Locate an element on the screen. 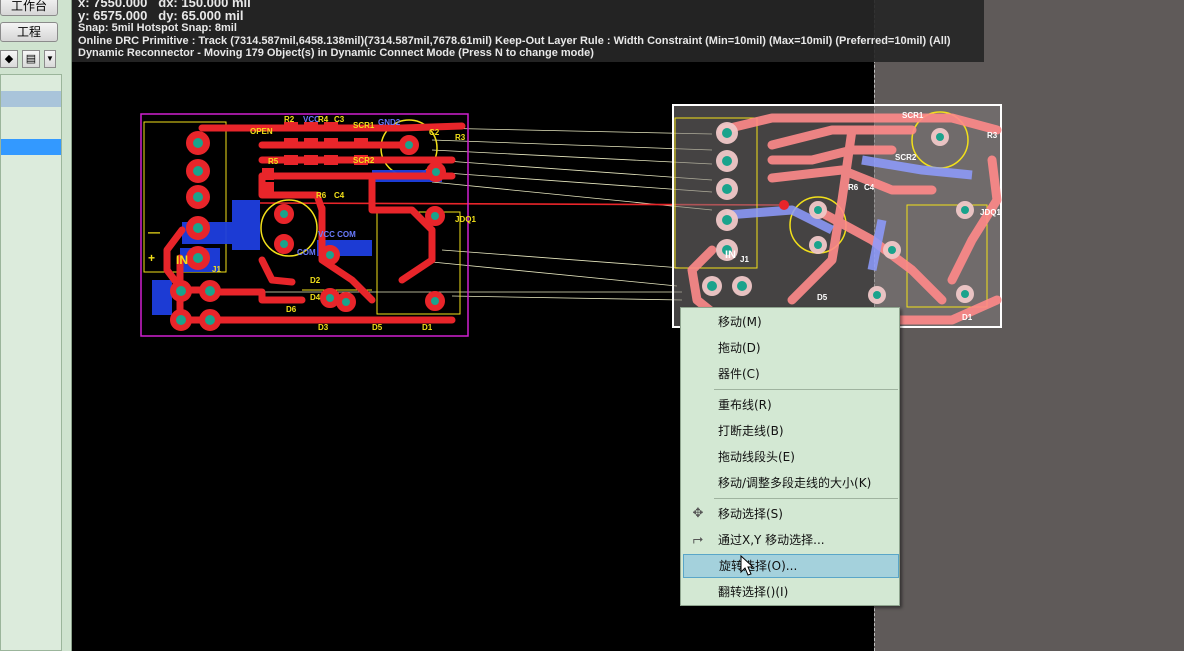 This screenshot has height=651, width=1184. chevron-down-icon: ▼ is located at coordinates (50, 59).